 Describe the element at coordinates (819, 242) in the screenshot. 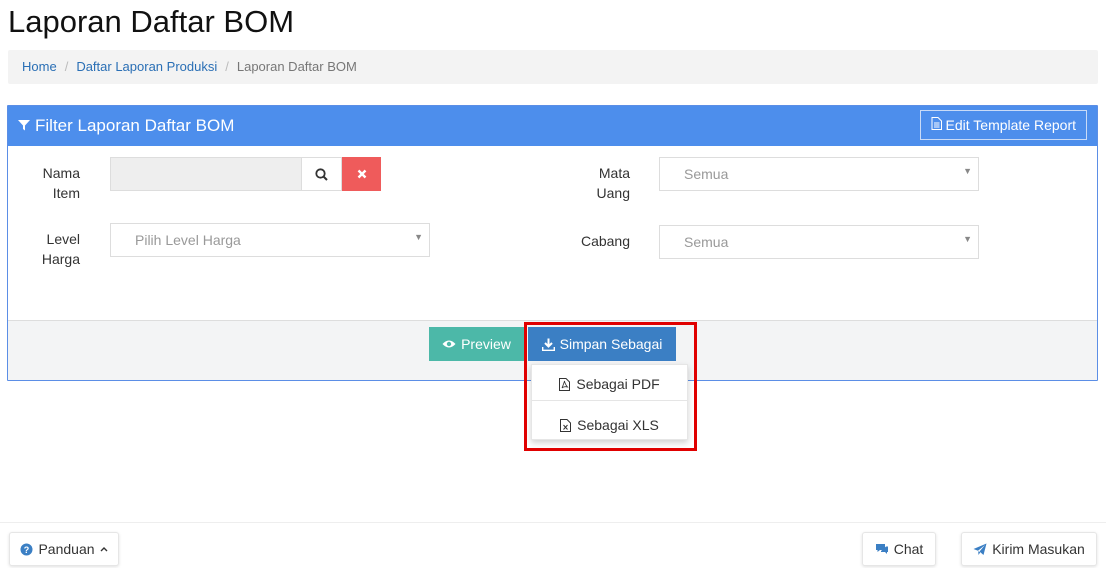

I see `cabang-select: Semua ▼` at that location.